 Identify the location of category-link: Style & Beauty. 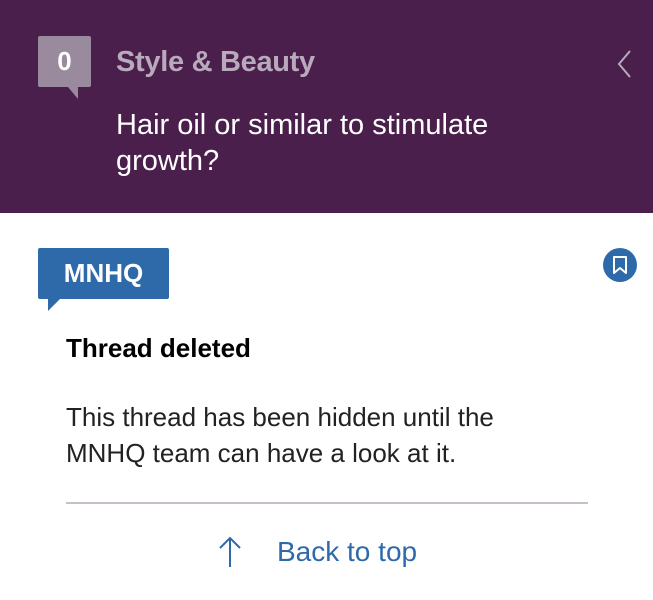
(215, 62).